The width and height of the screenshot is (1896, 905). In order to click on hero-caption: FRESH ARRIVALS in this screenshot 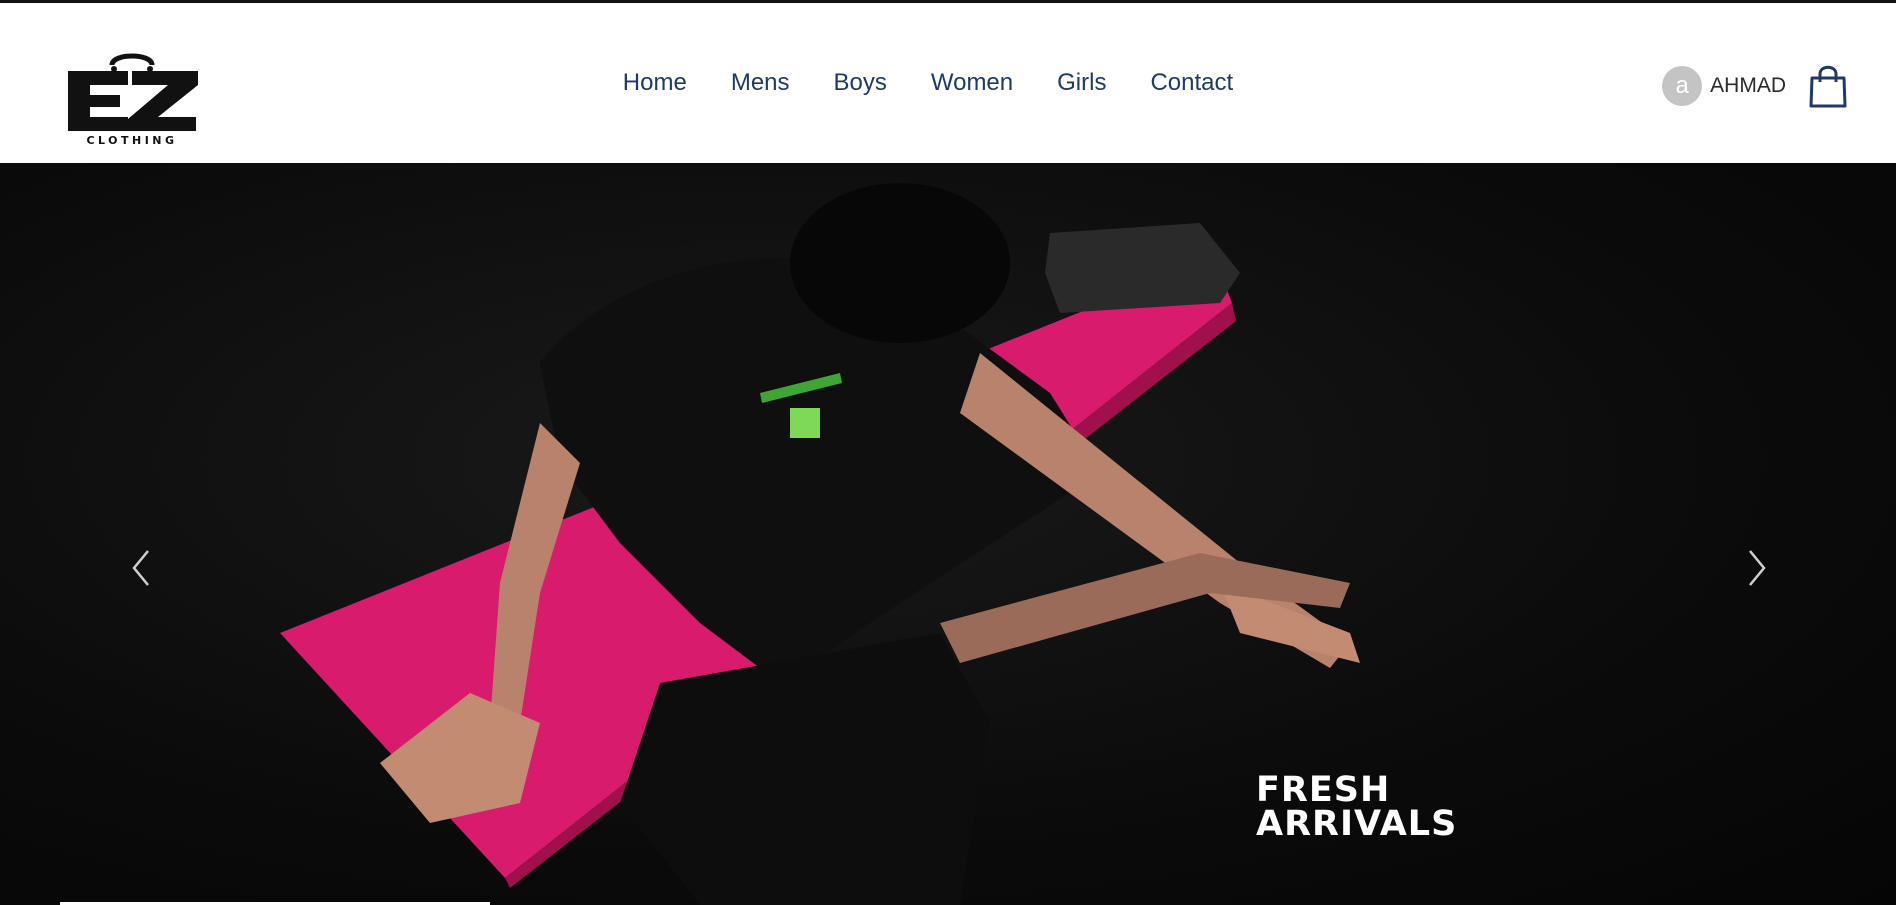, I will do `click(1357, 807)`.